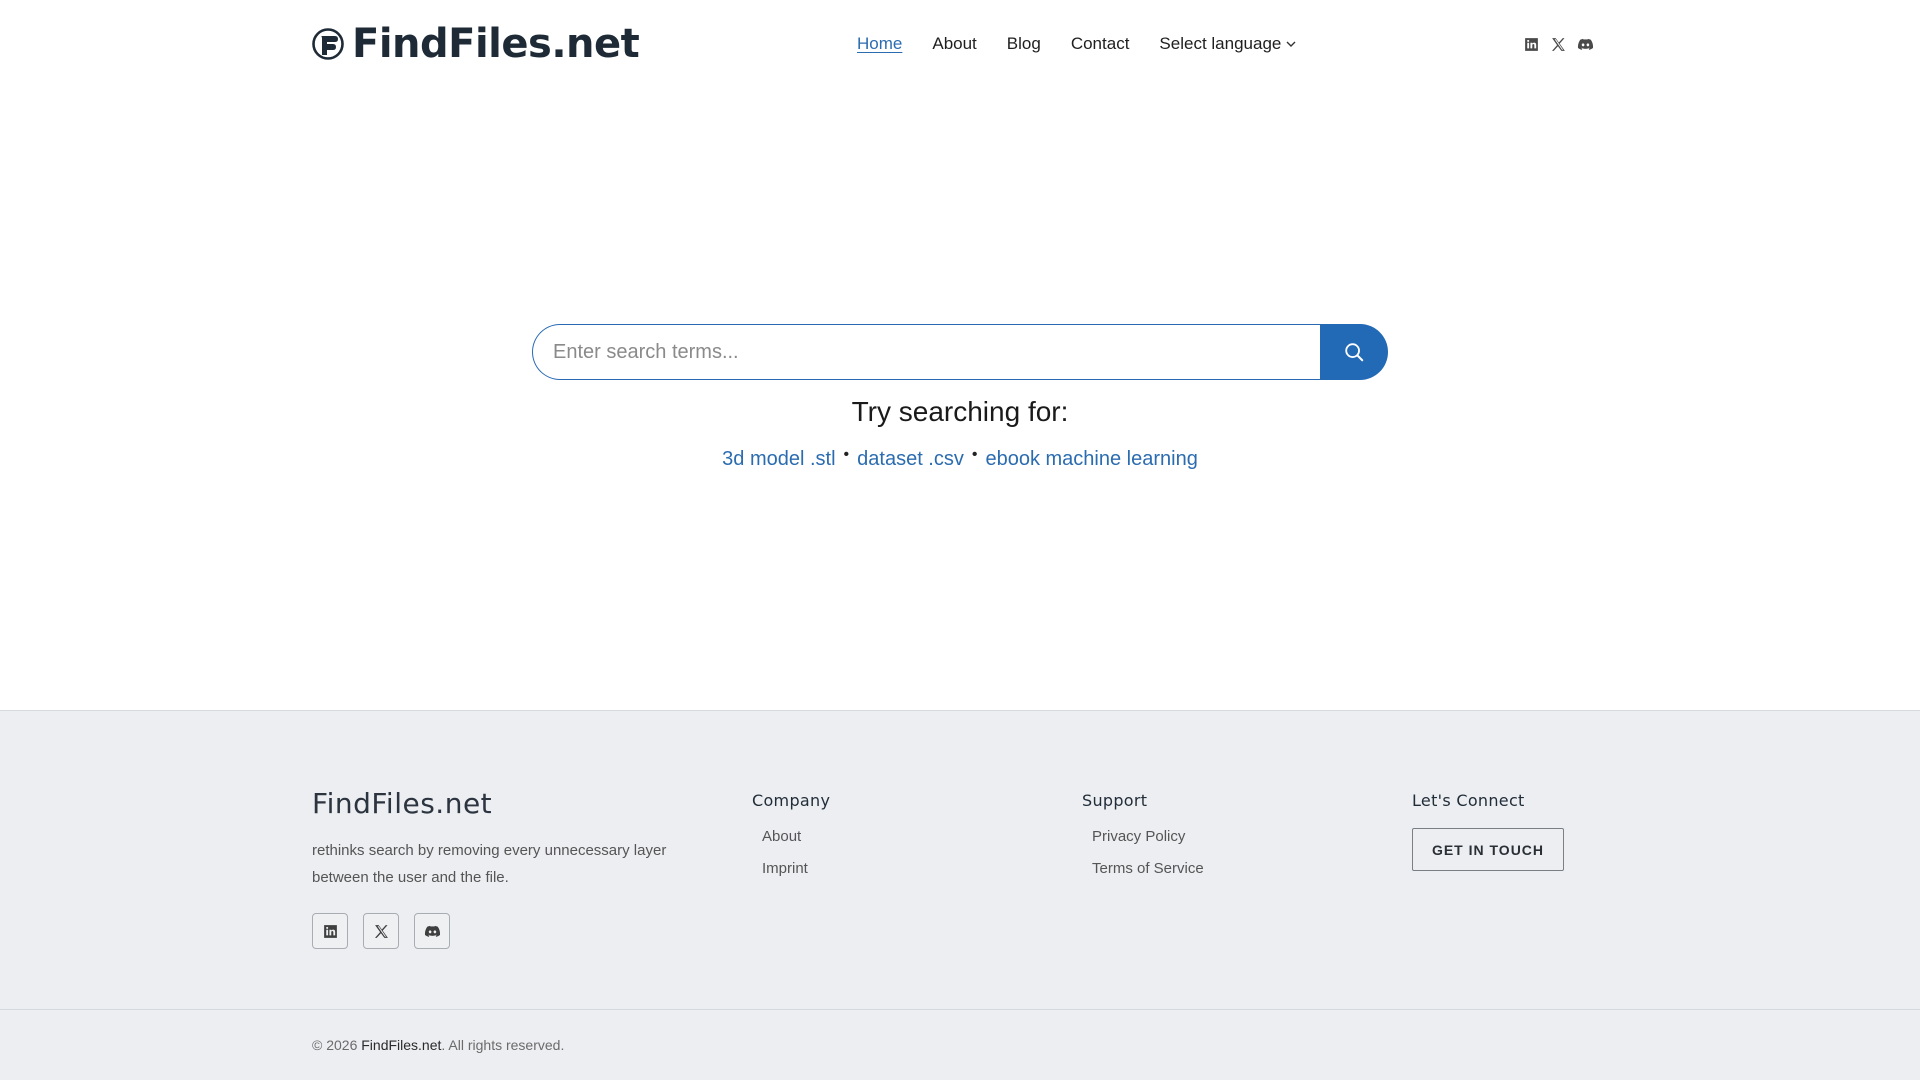  I want to click on footer-company-column: Company About Imprint, so click(791, 841).